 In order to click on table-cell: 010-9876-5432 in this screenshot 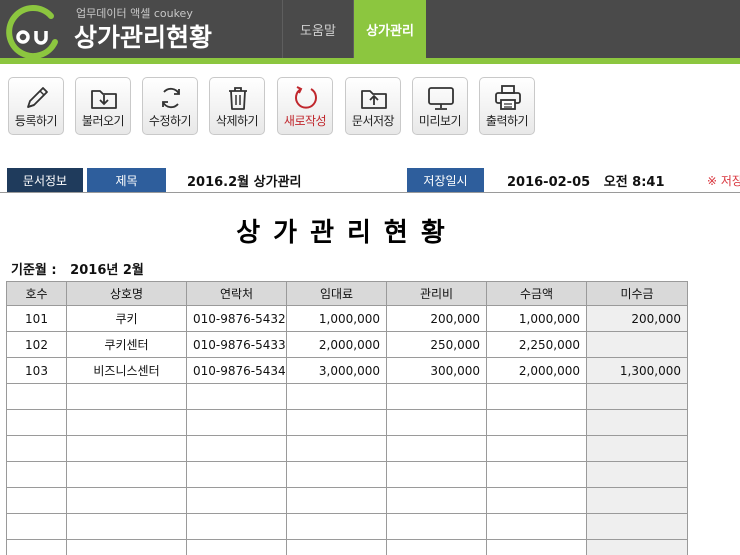, I will do `click(236, 318)`.